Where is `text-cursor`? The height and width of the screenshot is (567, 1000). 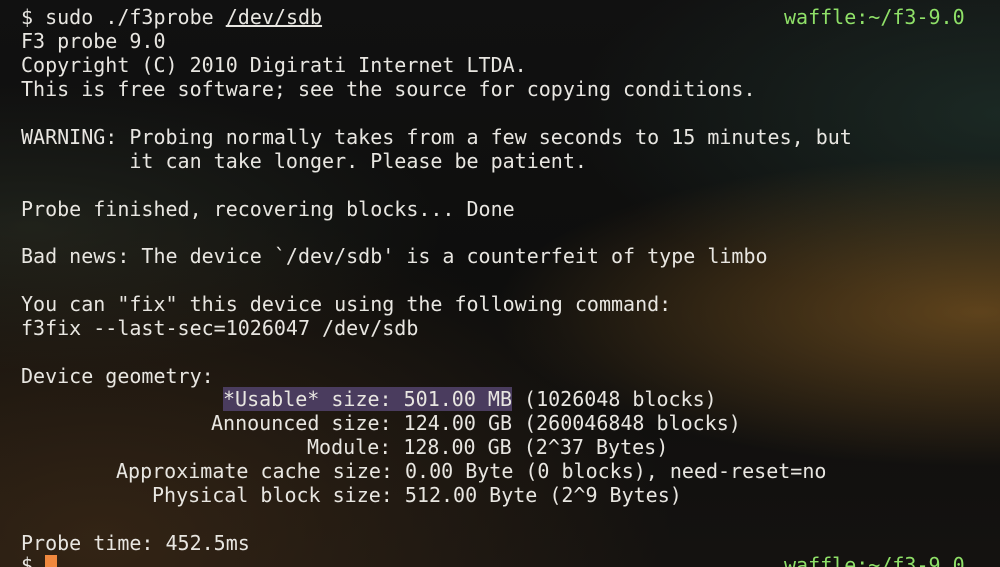
text-cursor is located at coordinates (51, 561).